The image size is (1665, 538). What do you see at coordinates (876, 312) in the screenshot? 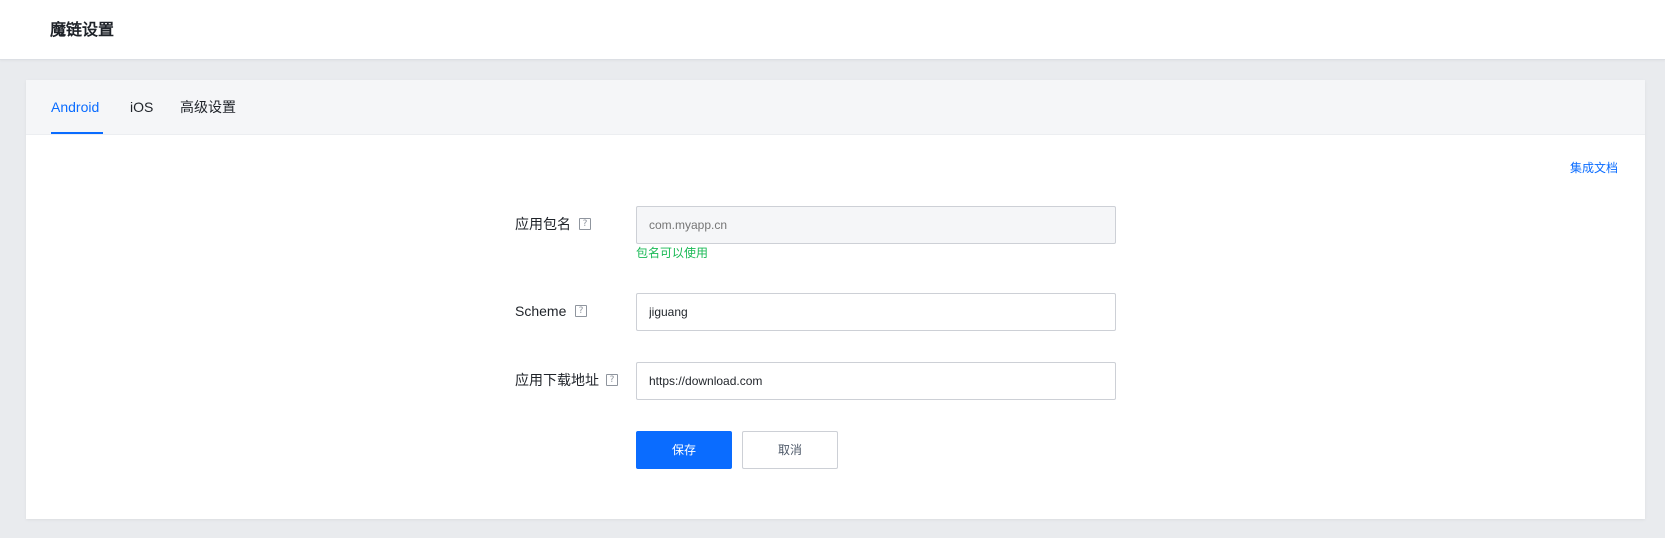
I see `scheme-input` at bounding box center [876, 312].